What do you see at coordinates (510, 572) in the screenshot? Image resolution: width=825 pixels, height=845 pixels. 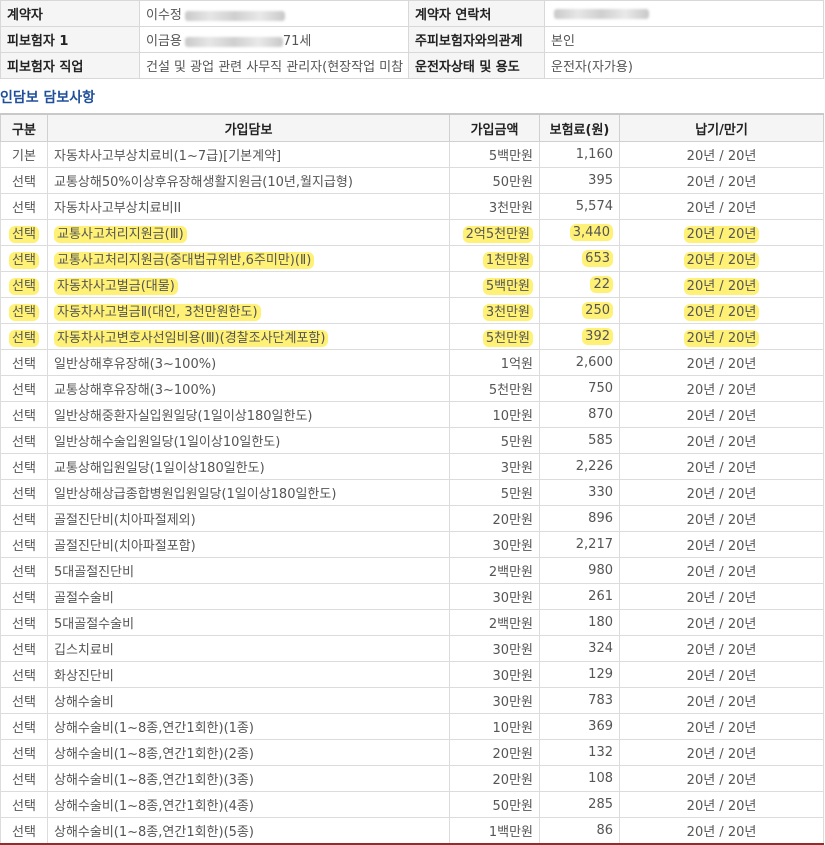 I see `row-amount: 2백만원` at bounding box center [510, 572].